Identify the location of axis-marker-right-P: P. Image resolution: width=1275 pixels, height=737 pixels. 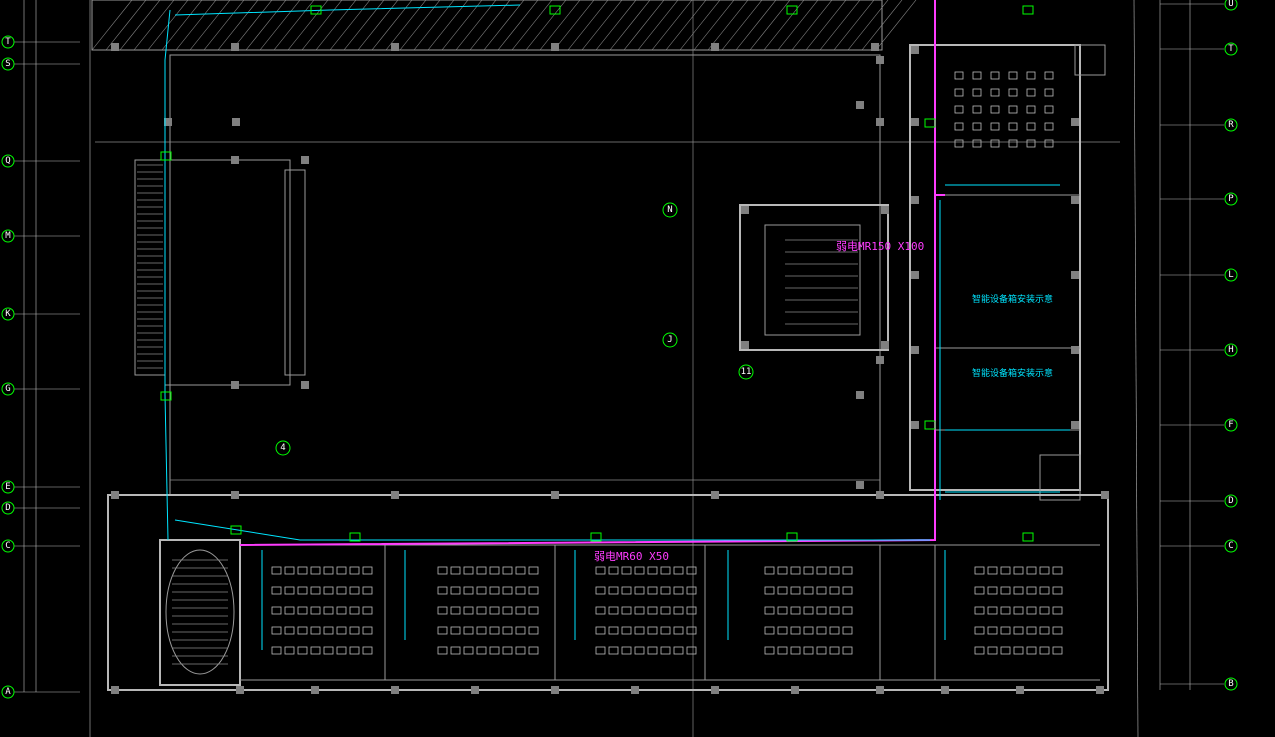
(1199, 199).